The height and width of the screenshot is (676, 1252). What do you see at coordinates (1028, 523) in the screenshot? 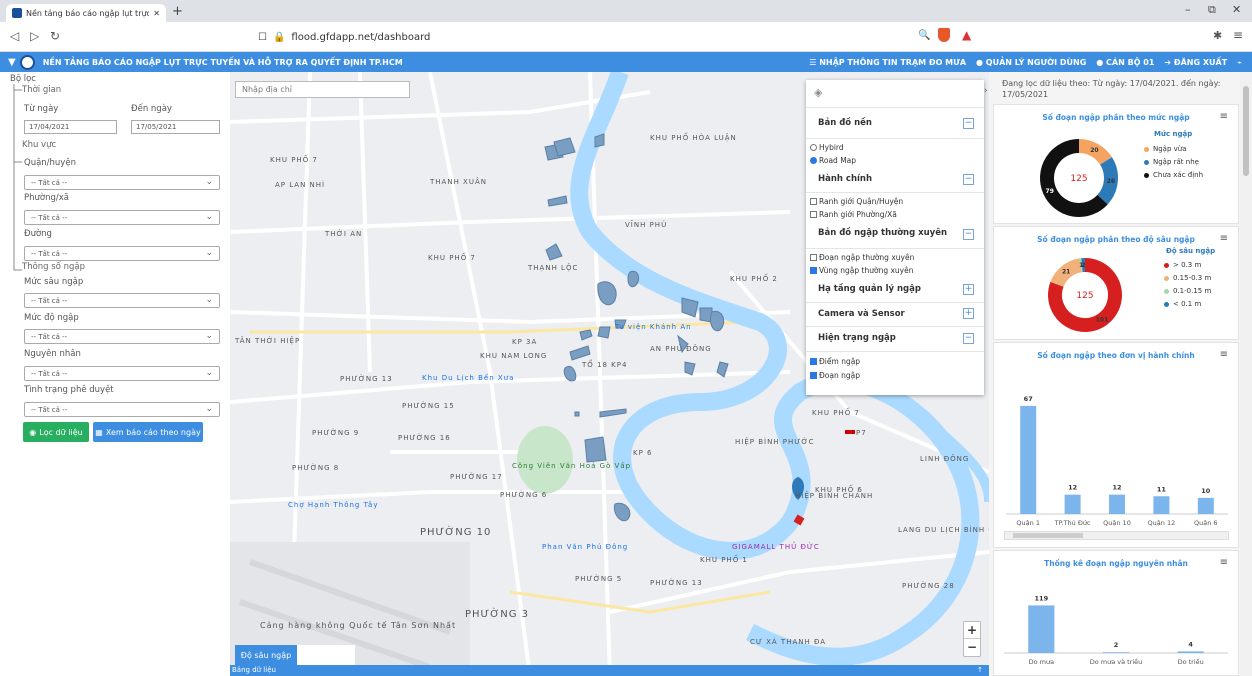
I see `category-label: Quận 1` at bounding box center [1028, 523].